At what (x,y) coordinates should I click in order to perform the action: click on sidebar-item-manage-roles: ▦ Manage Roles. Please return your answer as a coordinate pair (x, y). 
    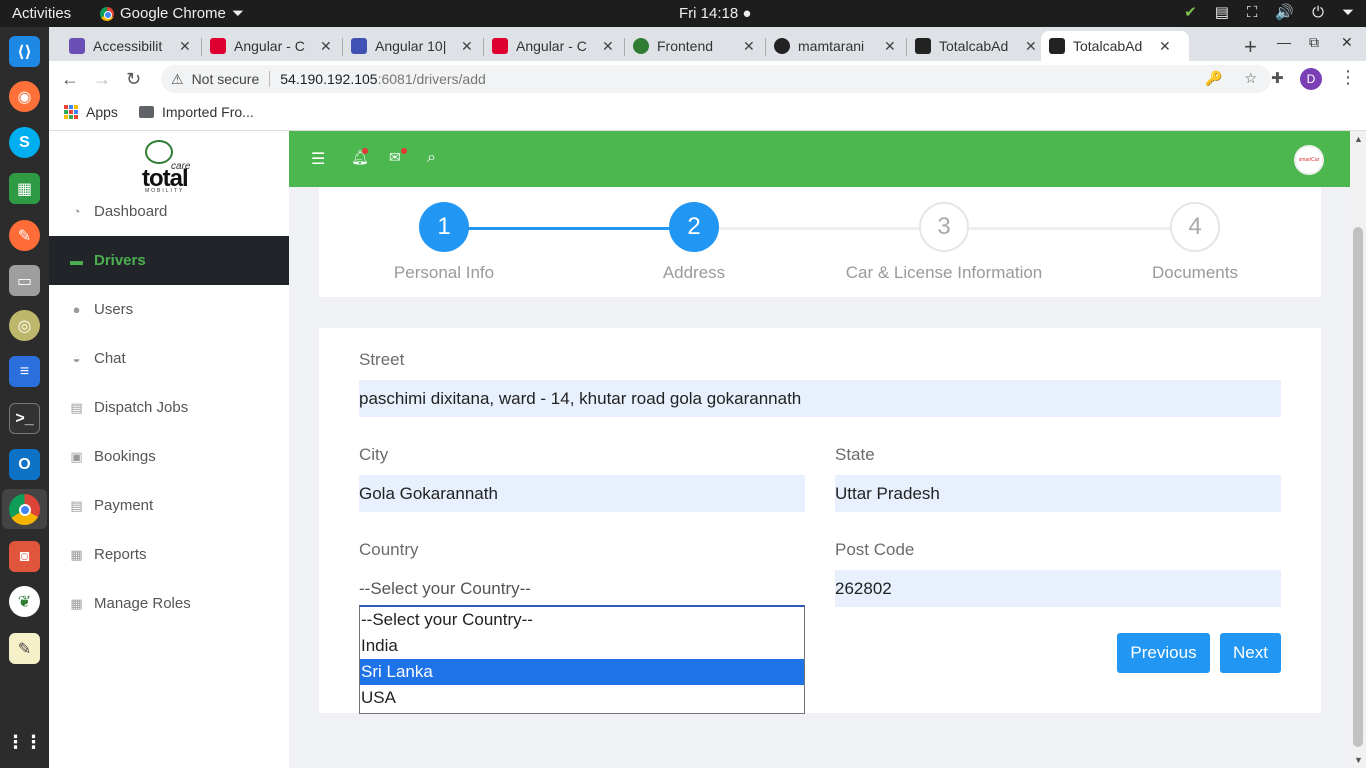
    Looking at the image, I should click on (169, 603).